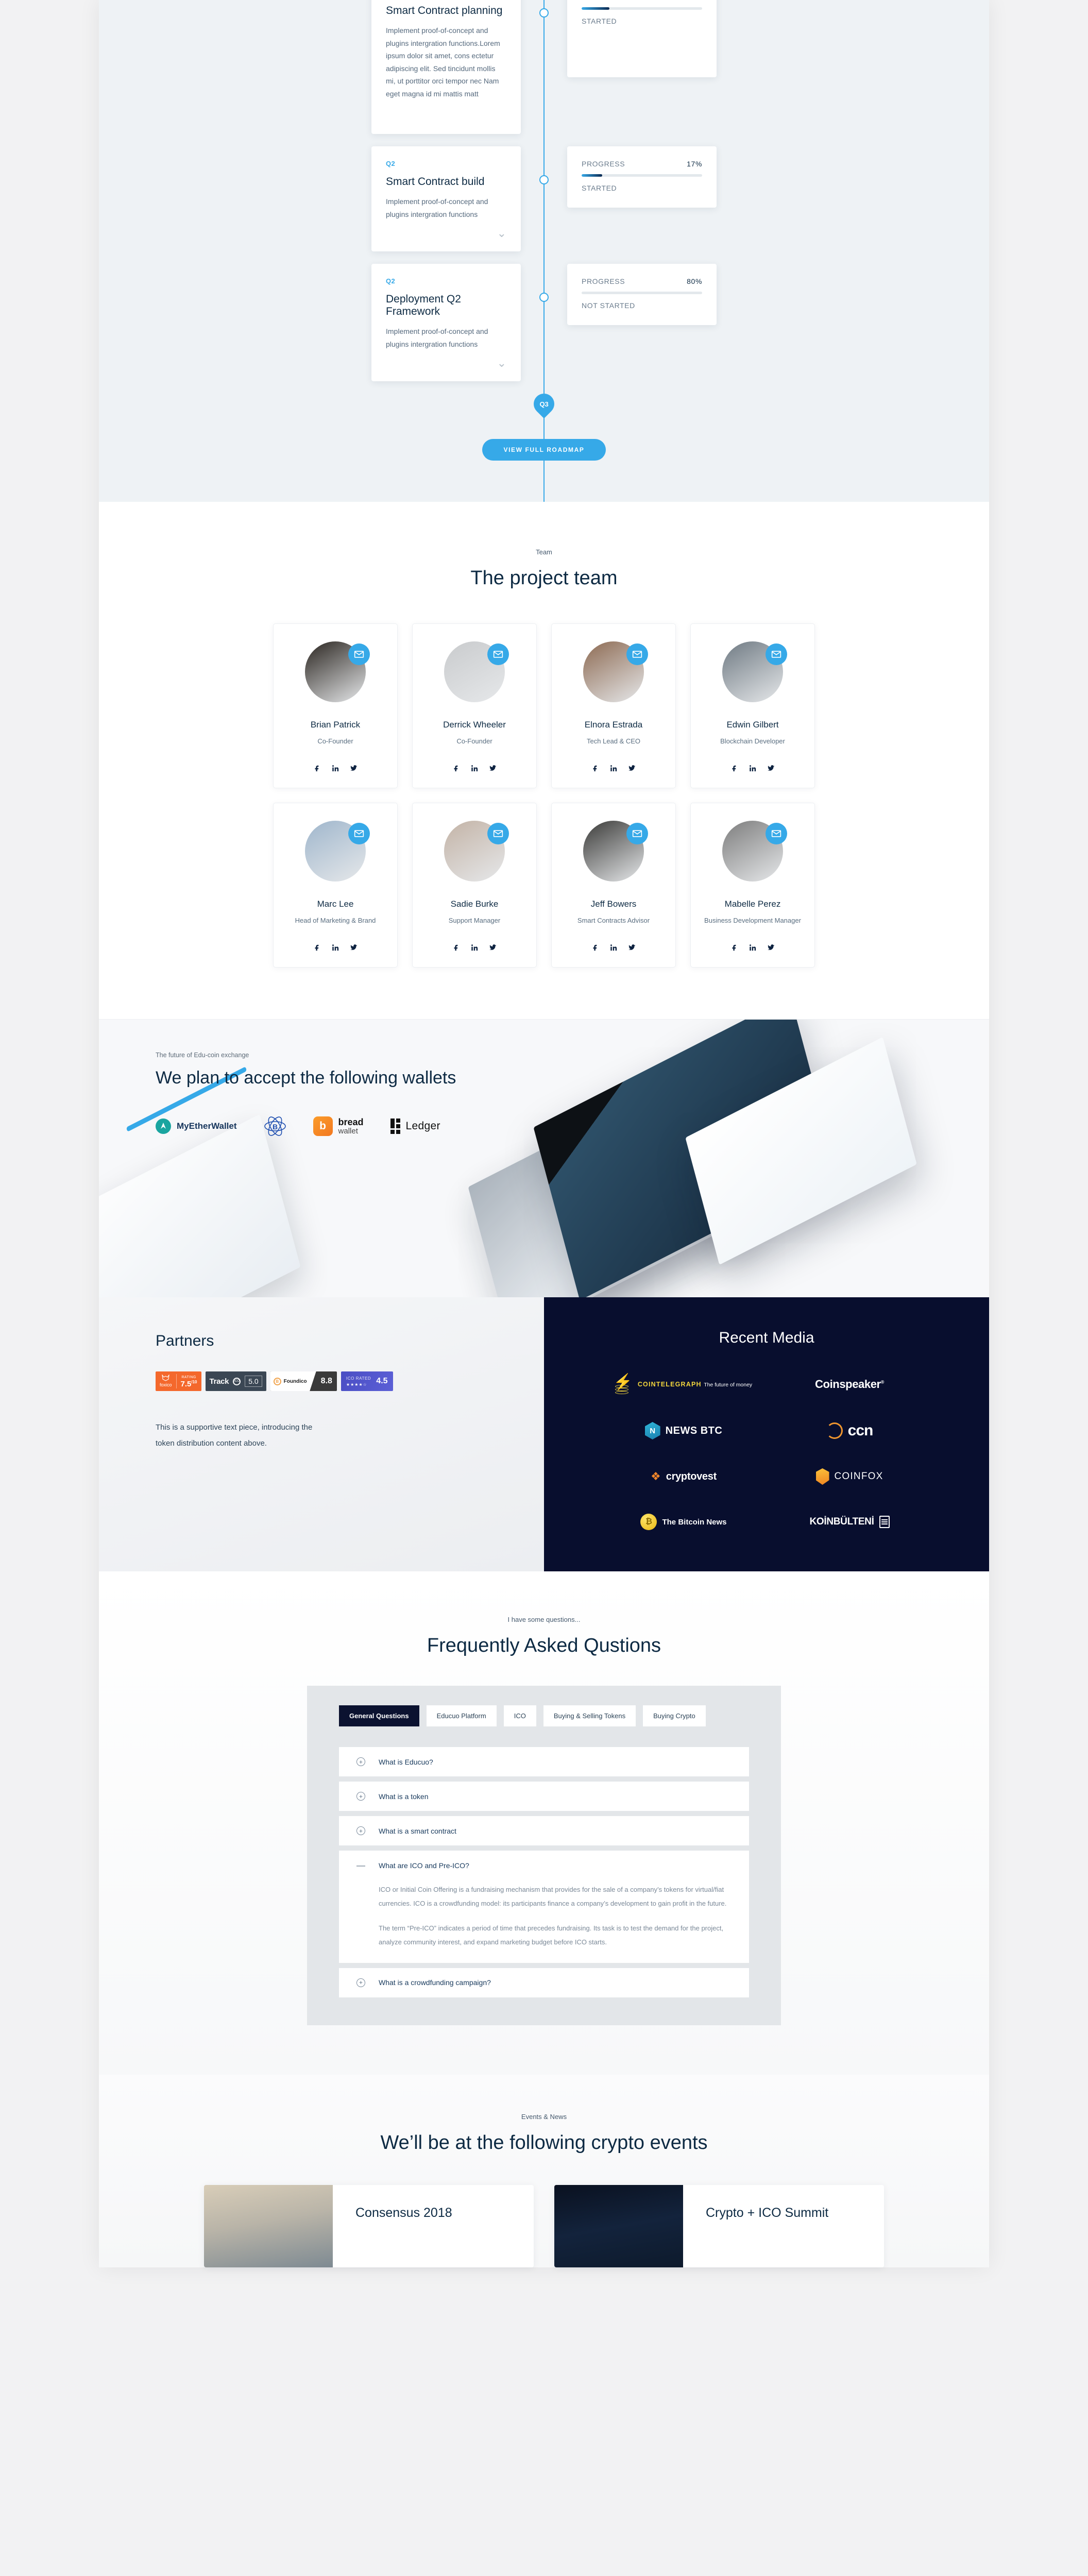 Image resolution: width=1088 pixels, height=2576 pixels. Describe the element at coordinates (519, 1716) in the screenshot. I see `faq-tab: ICO` at that location.